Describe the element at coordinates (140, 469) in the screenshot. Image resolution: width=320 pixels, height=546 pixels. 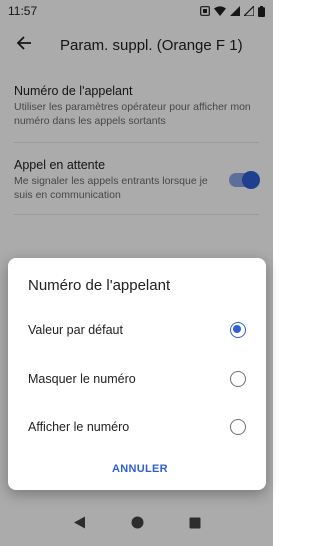
I see `cancel-button: ANNULER` at that location.